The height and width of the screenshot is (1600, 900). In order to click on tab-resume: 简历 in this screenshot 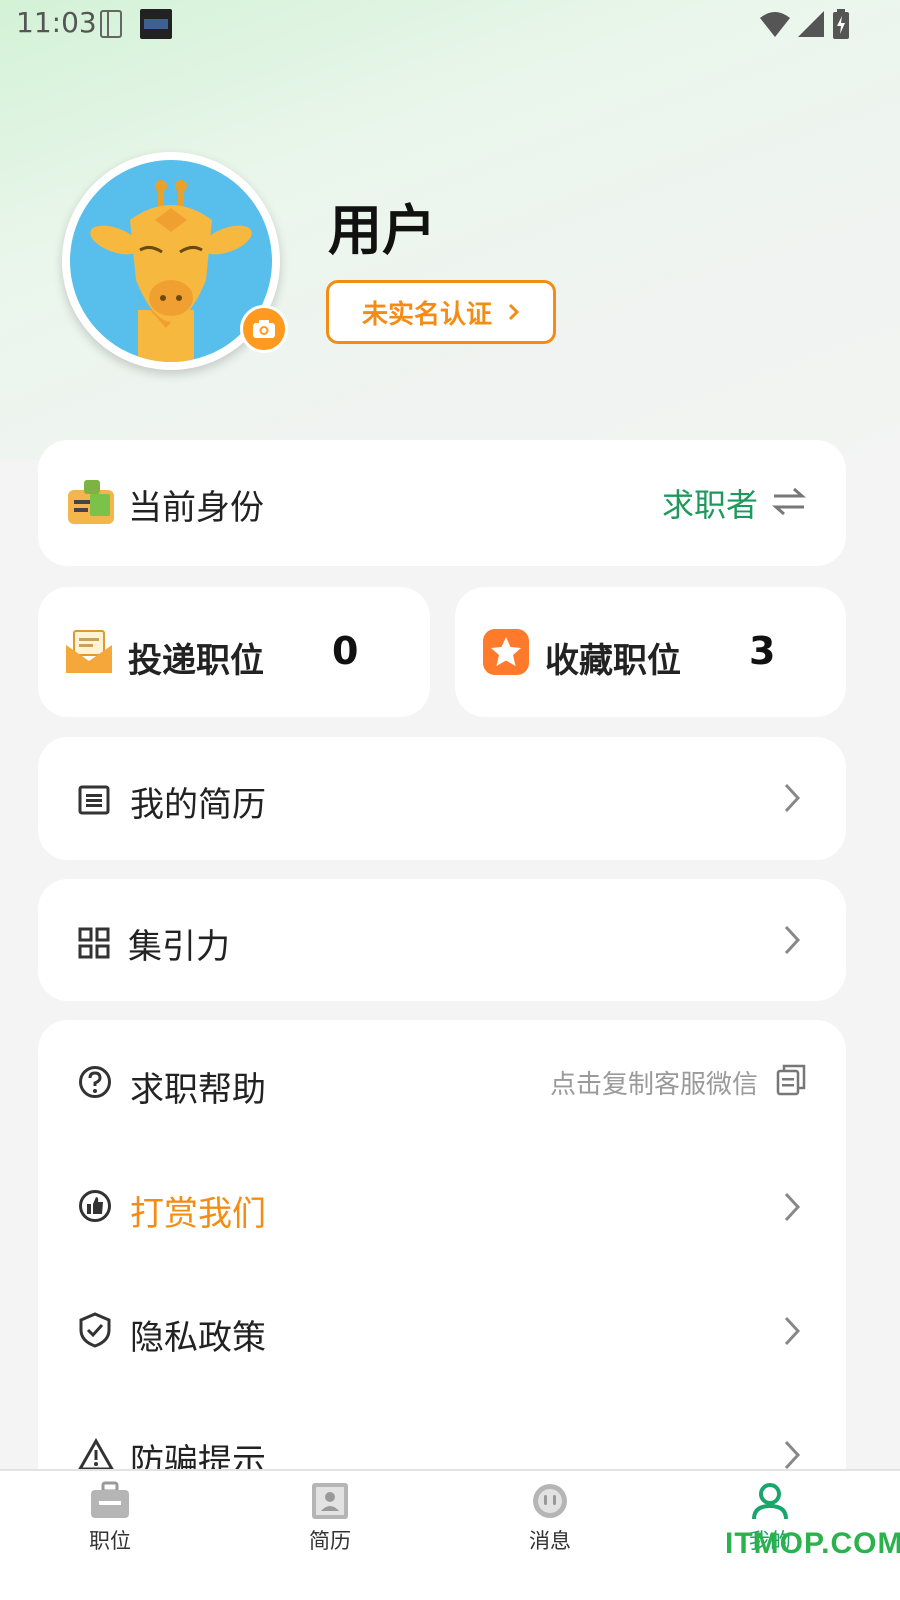, I will do `click(330, 1518)`.